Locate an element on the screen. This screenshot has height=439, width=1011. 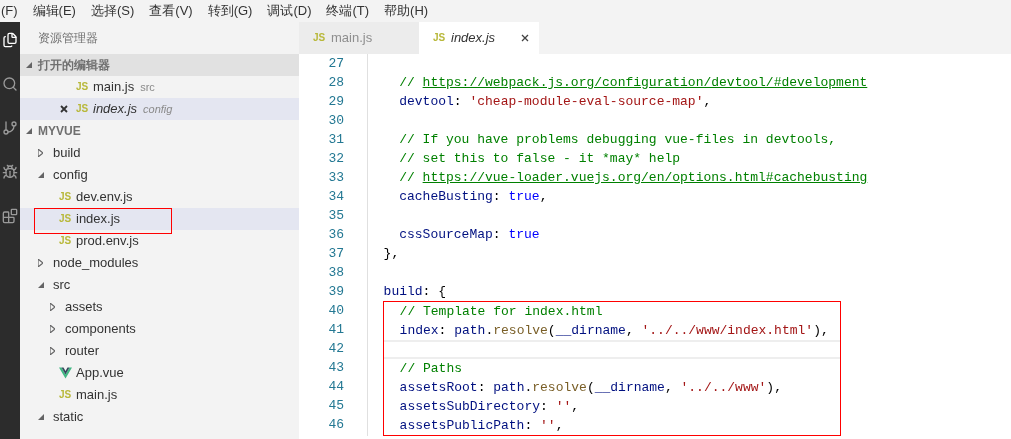
line-number: 33 is located at coordinates (336, 177).